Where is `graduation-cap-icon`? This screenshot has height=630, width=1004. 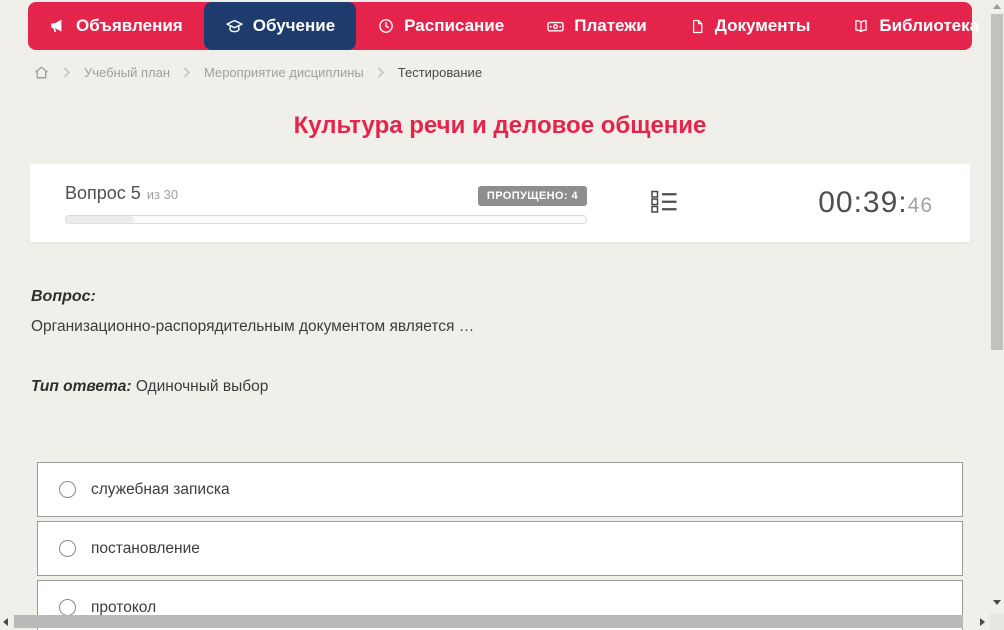 graduation-cap-icon is located at coordinates (234, 26).